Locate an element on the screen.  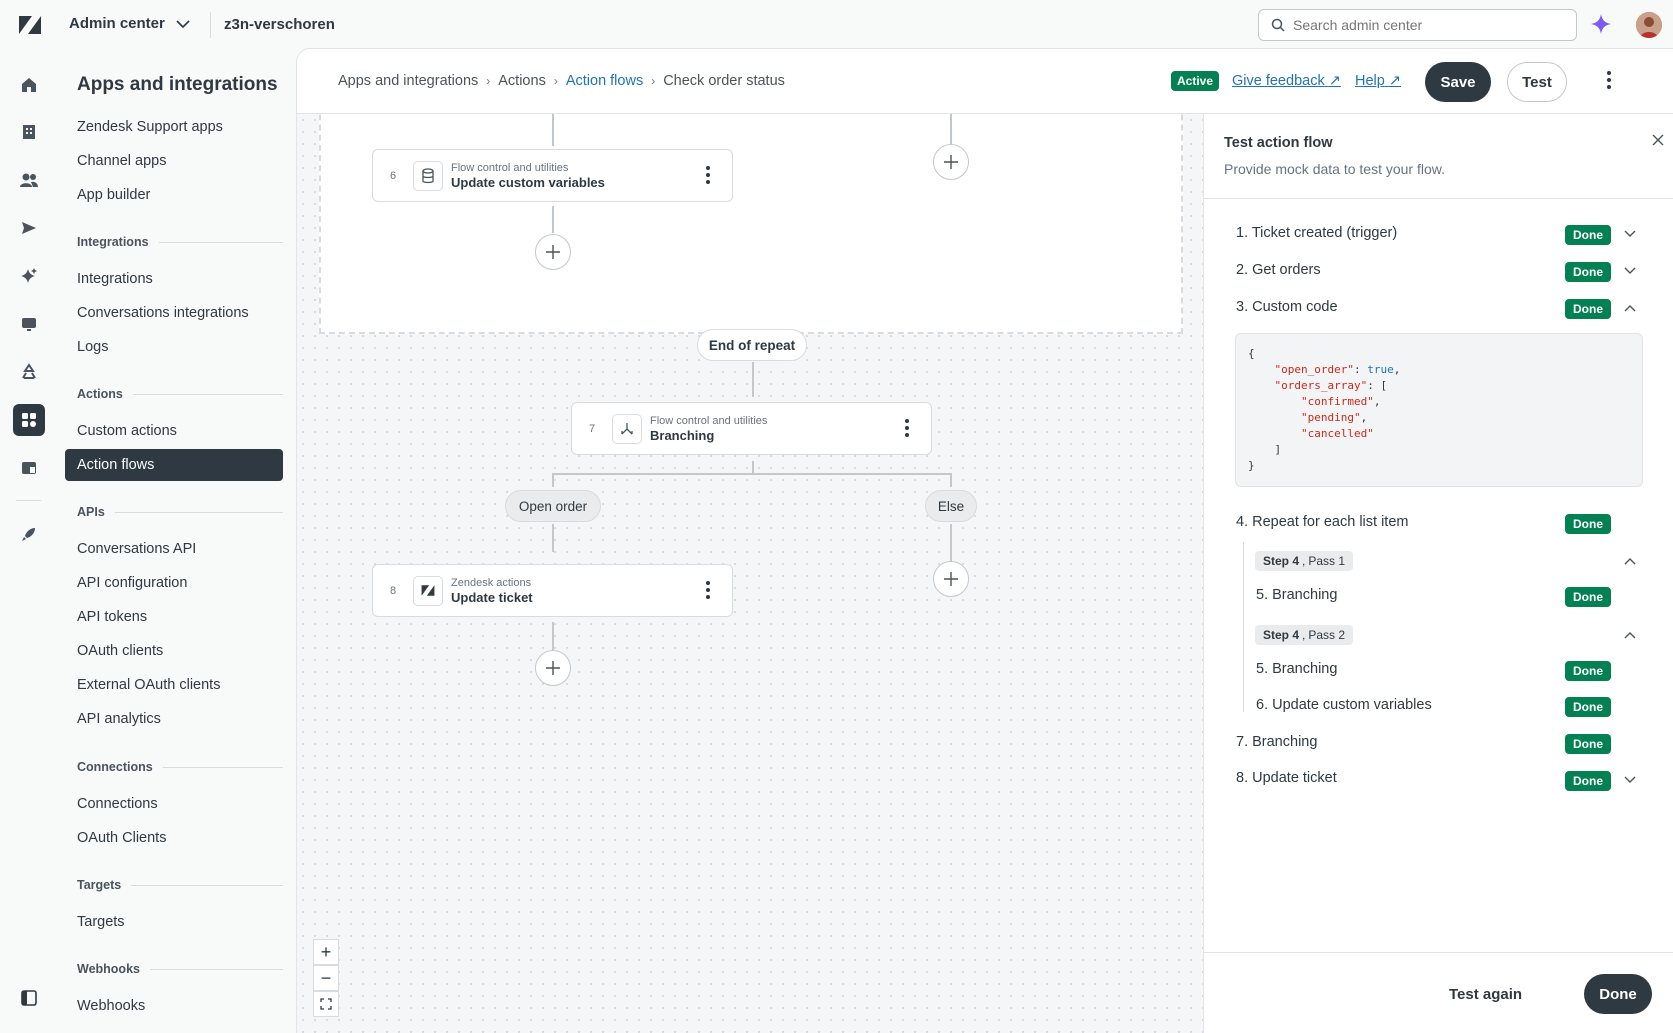
sparkle-icon is located at coordinates (29, 275).